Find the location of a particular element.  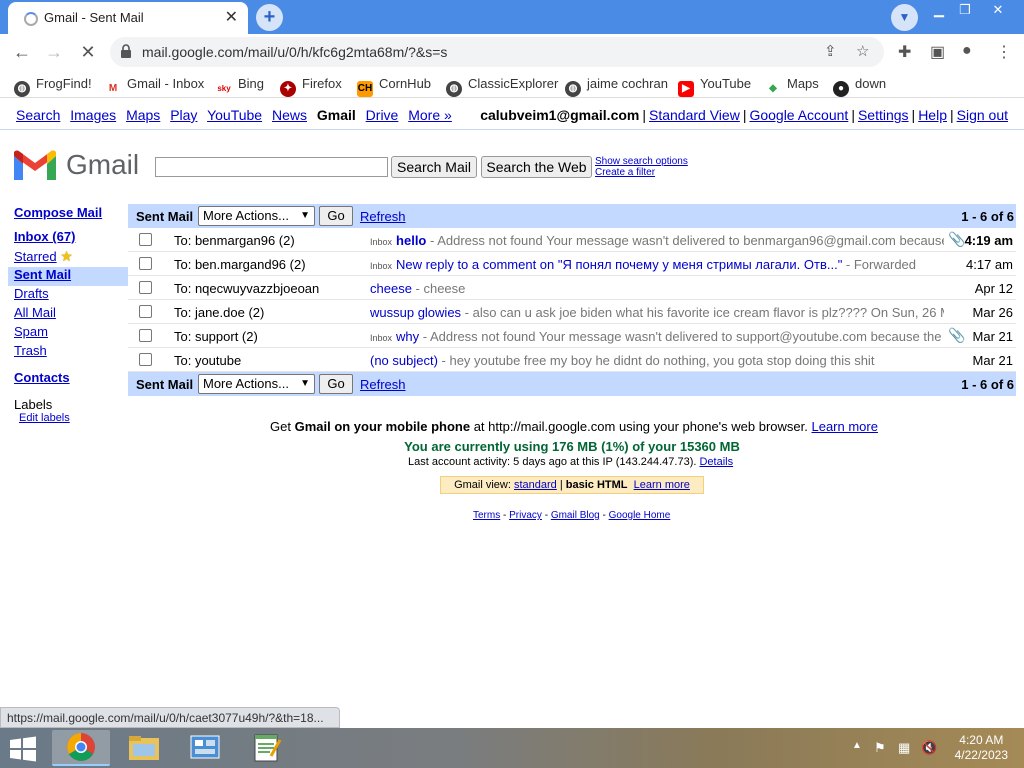

nav-inbox: Inbox (67) is located at coordinates (71, 238).